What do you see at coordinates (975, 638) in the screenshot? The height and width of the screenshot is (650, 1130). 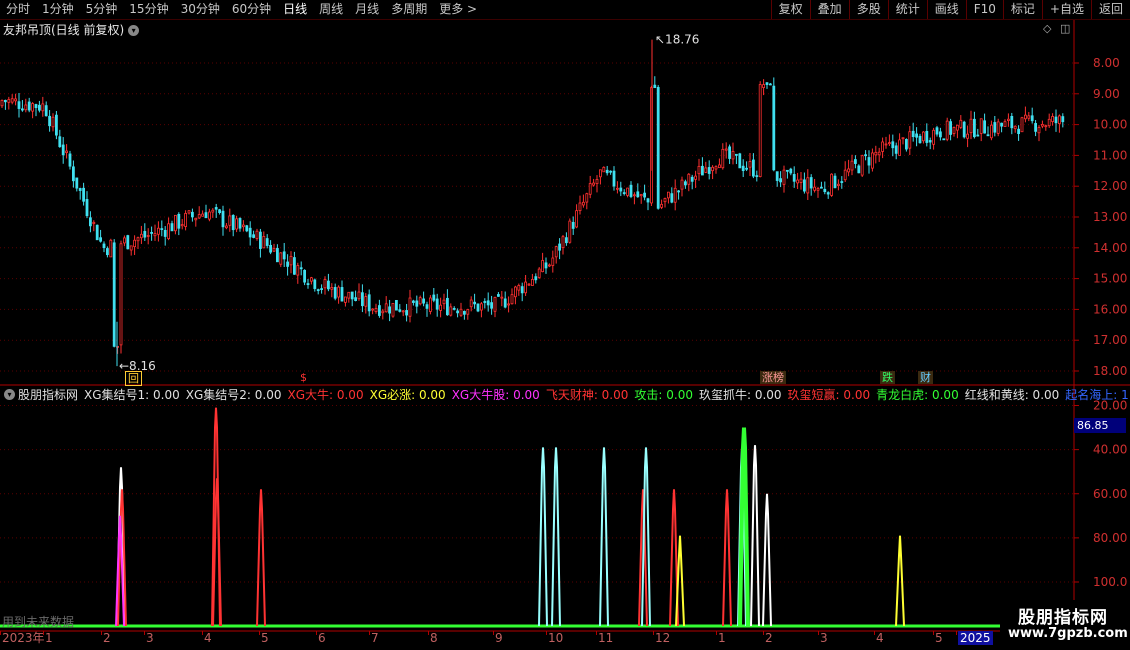 I see `date-axis-label: 2025` at bounding box center [975, 638].